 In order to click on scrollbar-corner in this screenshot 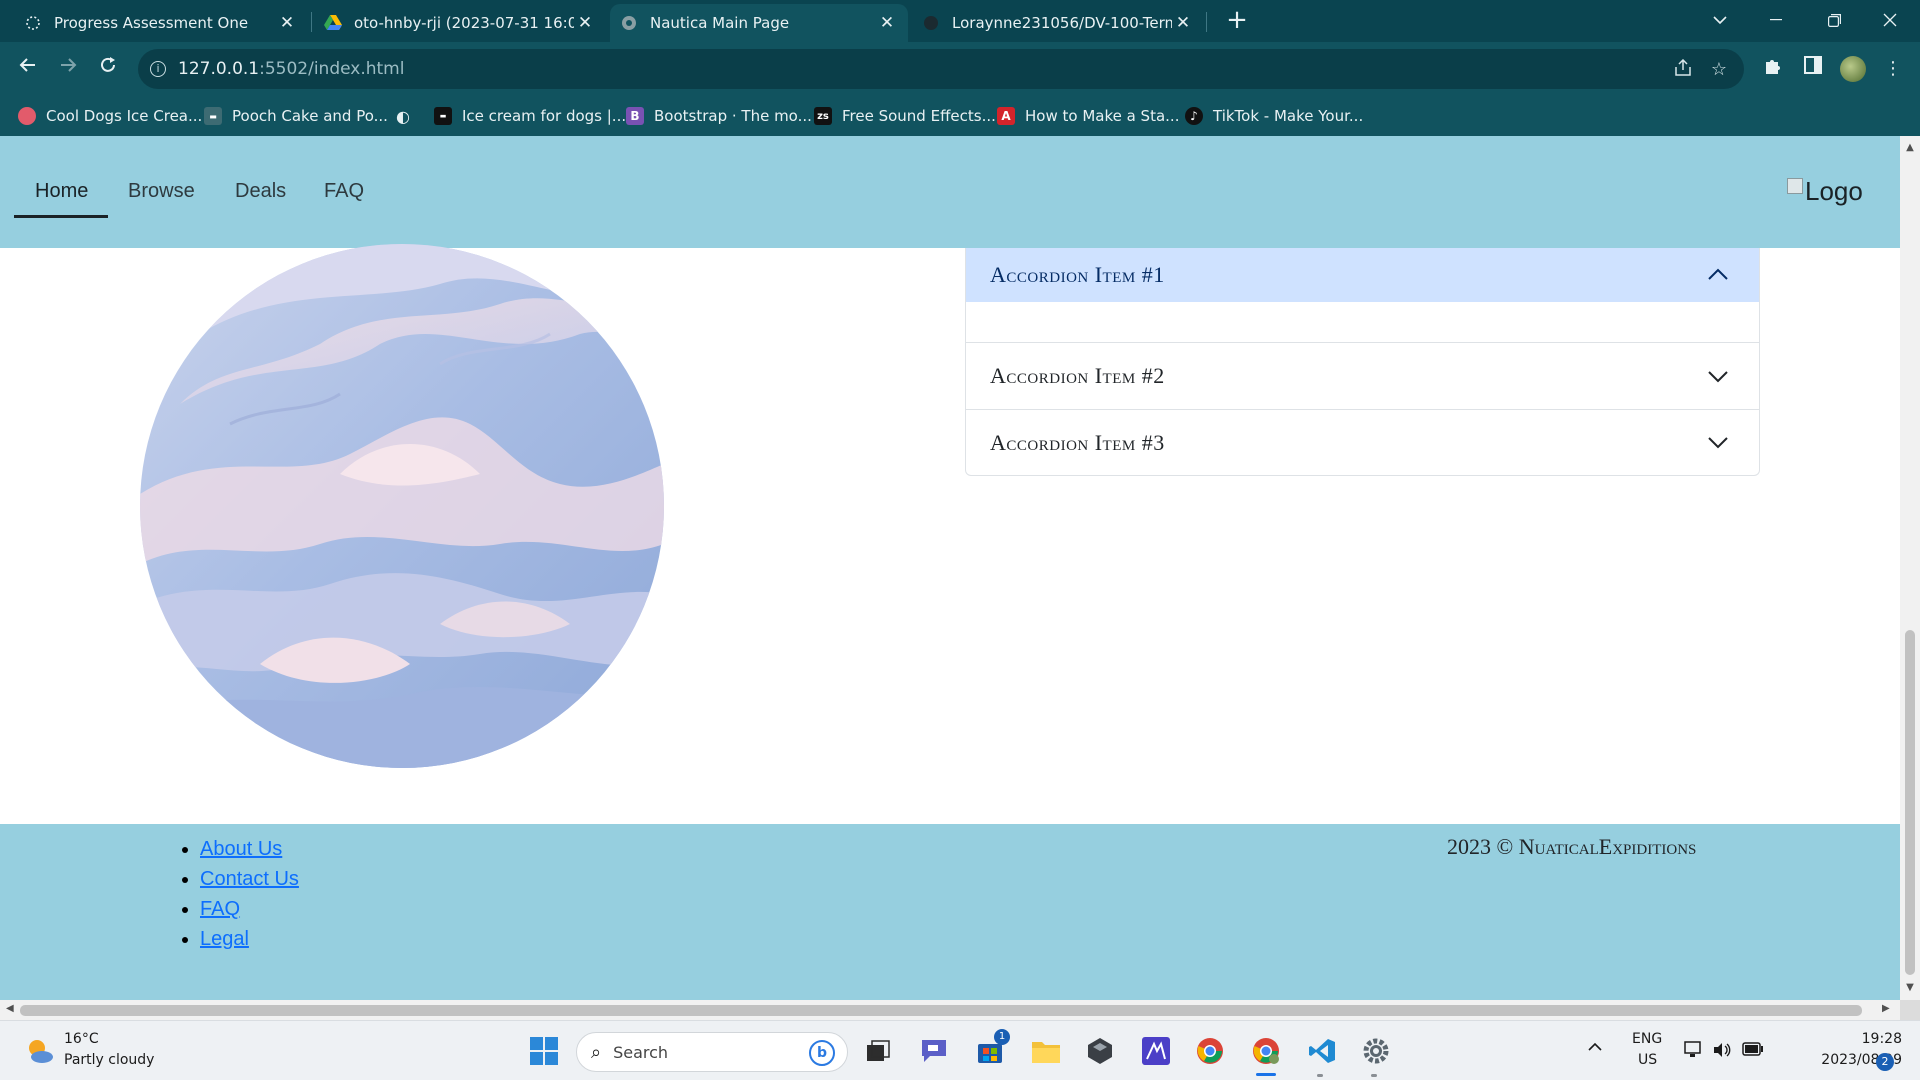, I will do `click(1910, 1010)`.